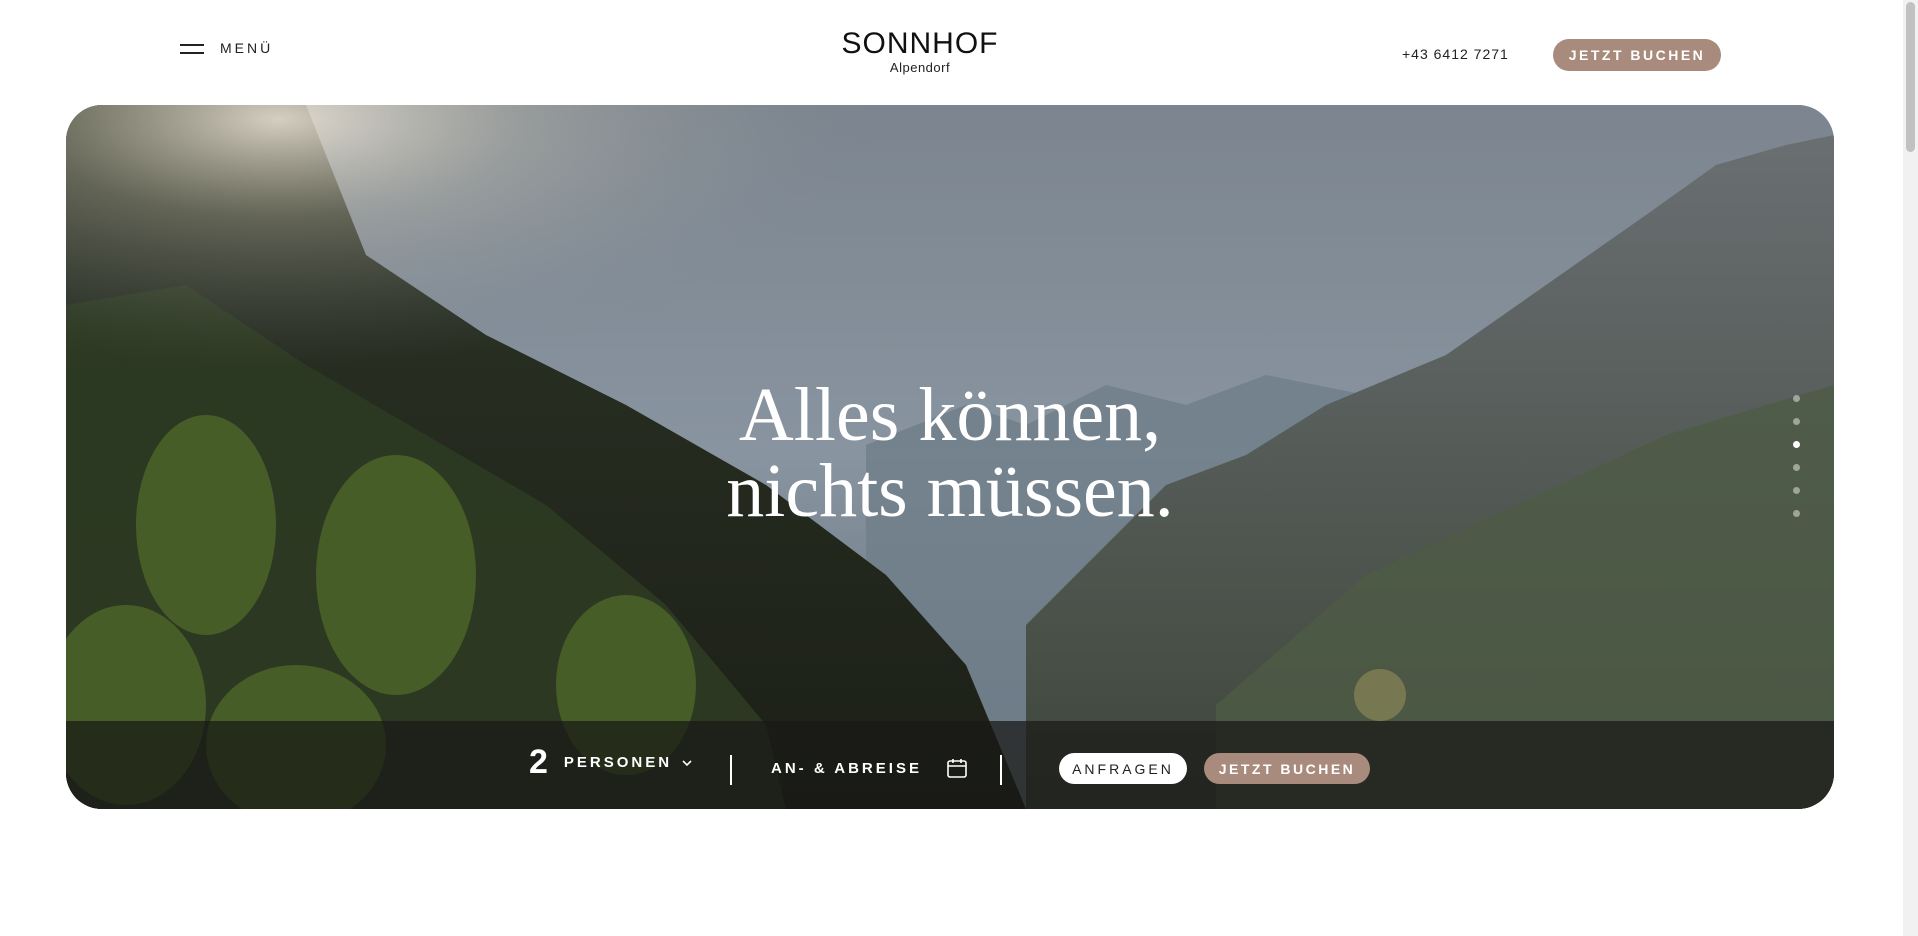 The width and height of the screenshot is (1918, 936). I want to click on persons-count: 2, so click(538, 762).